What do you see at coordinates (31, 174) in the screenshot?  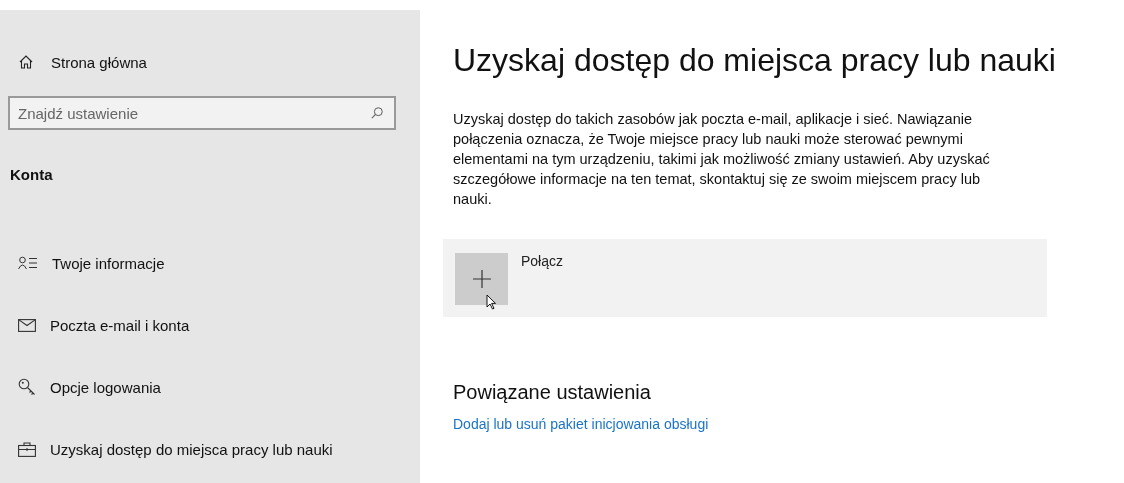 I see `section-heading: Konta` at bounding box center [31, 174].